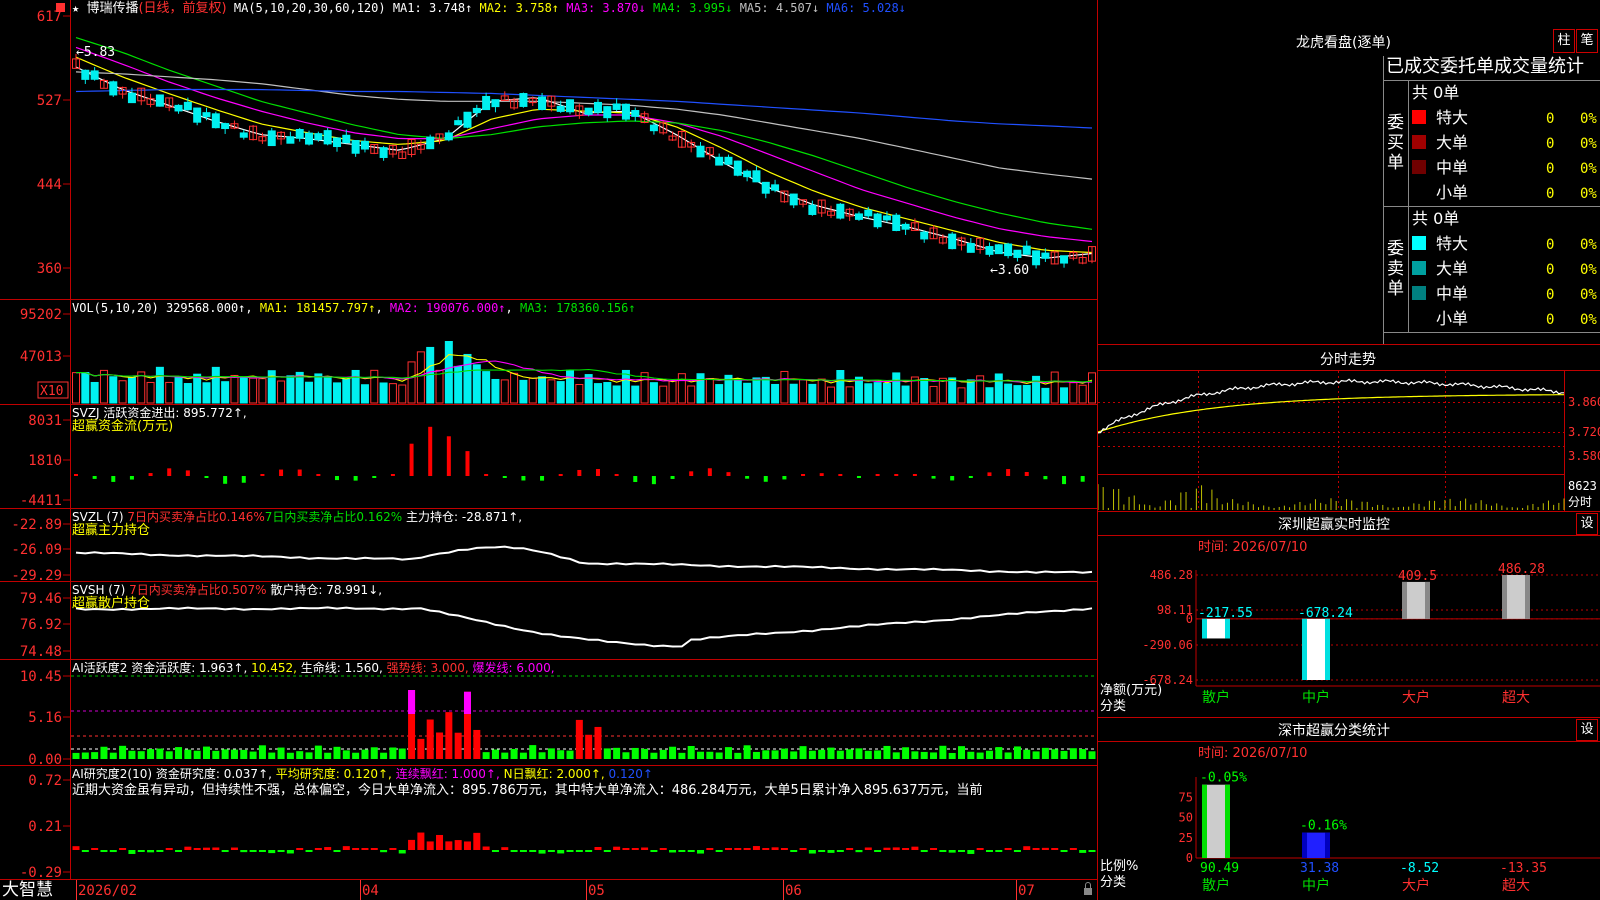 This screenshot has height=900, width=1600. Describe the element at coordinates (1564, 41) in the screenshot. I see `bar-view-tab: 柱` at that location.